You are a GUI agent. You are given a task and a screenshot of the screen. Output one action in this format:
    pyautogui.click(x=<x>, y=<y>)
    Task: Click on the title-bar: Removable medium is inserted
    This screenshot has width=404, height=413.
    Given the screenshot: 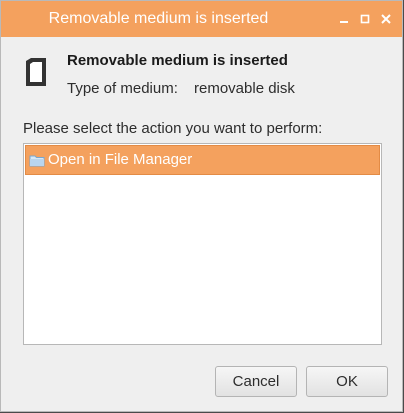 What is the action you would take?
    pyautogui.click(x=201, y=19)
    